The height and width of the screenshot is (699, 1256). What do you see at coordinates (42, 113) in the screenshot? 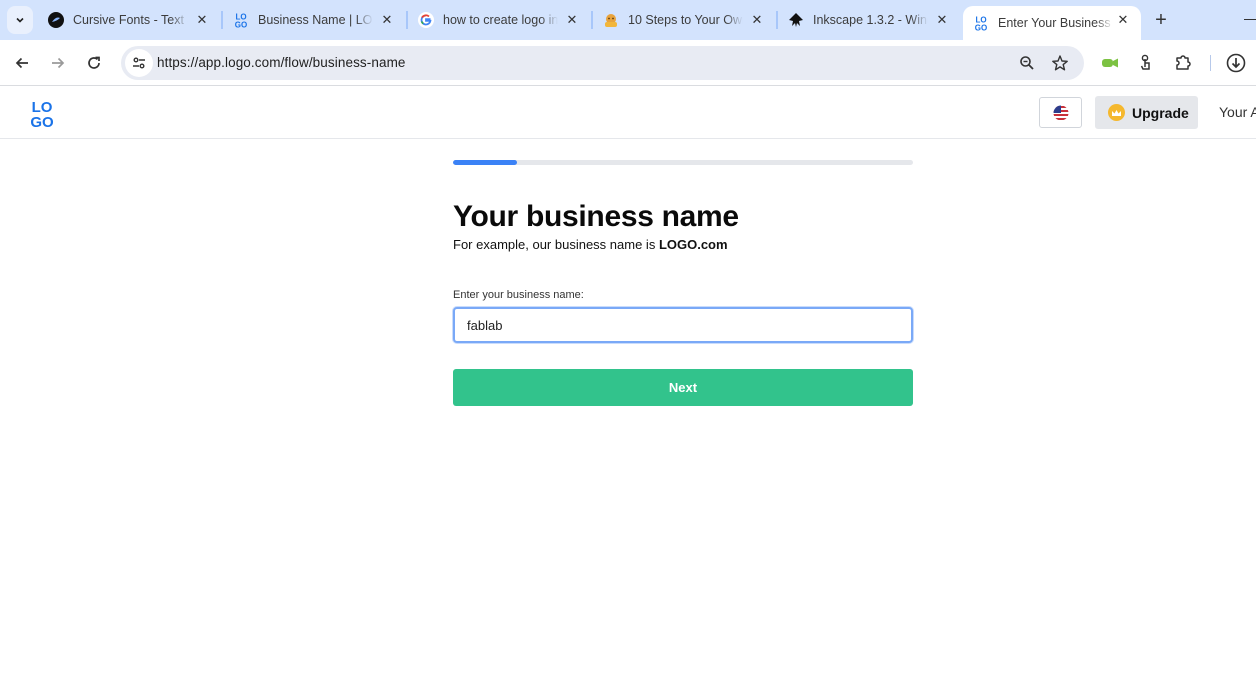
I see `logo-home-link: LO GO` at bounding box center [42, 113].